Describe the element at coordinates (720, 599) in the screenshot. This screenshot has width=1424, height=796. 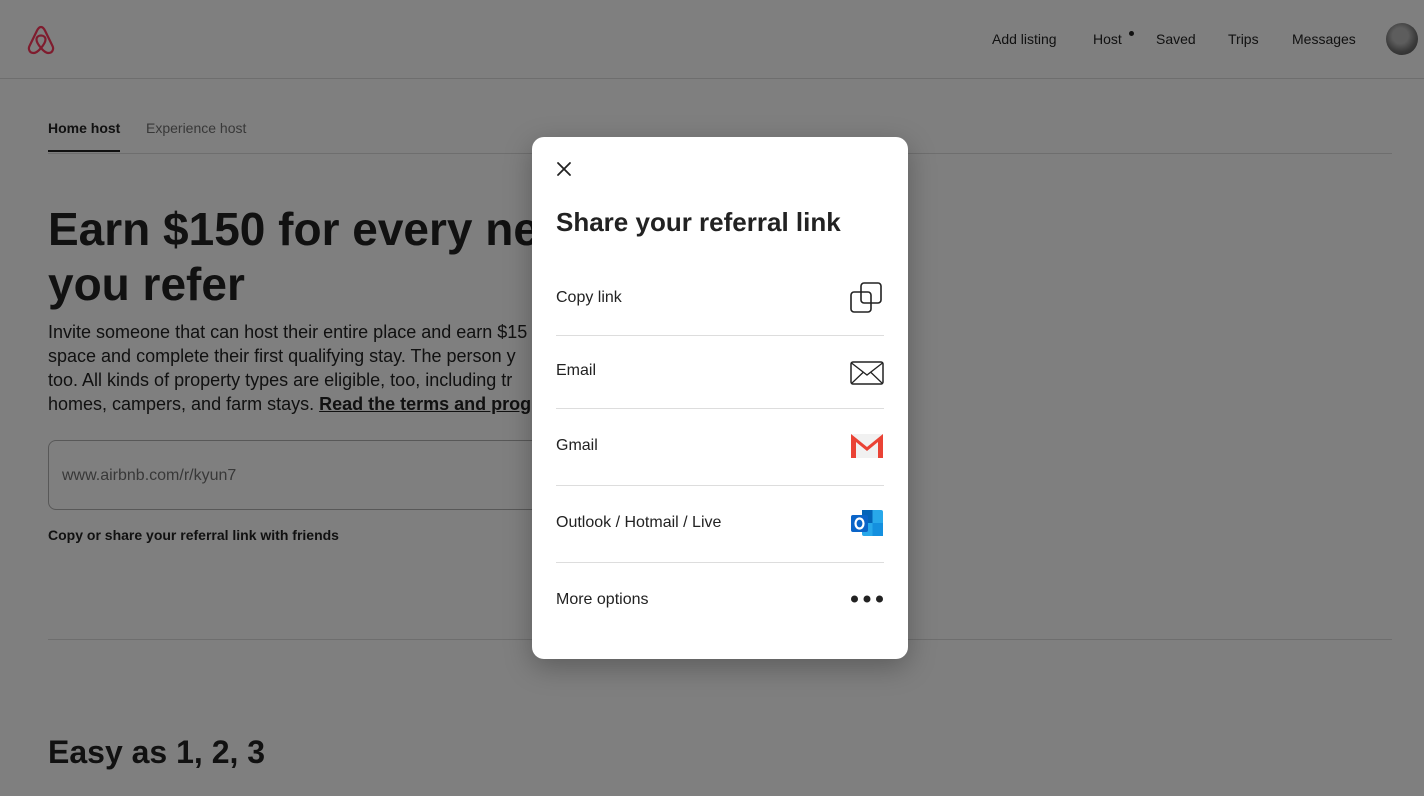
I see `share-option-more: More options` at that location.